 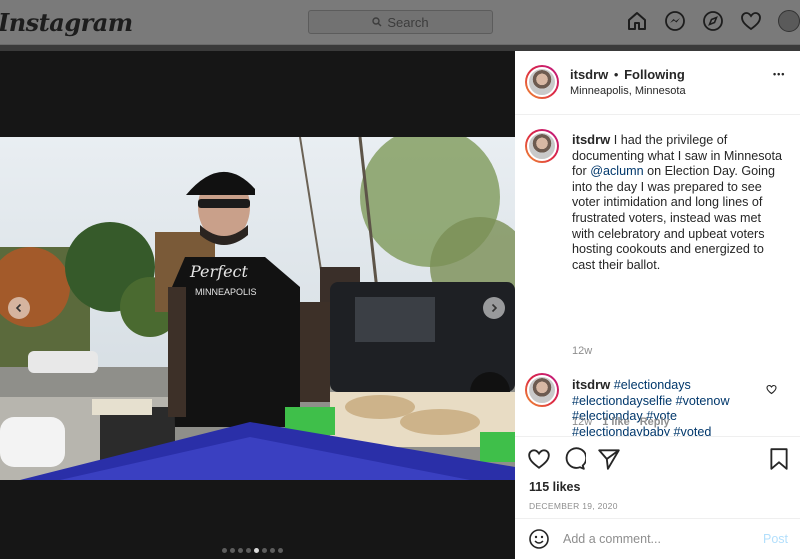 I want to click on comment-username: itsdrw, so click(x=591, y=384).